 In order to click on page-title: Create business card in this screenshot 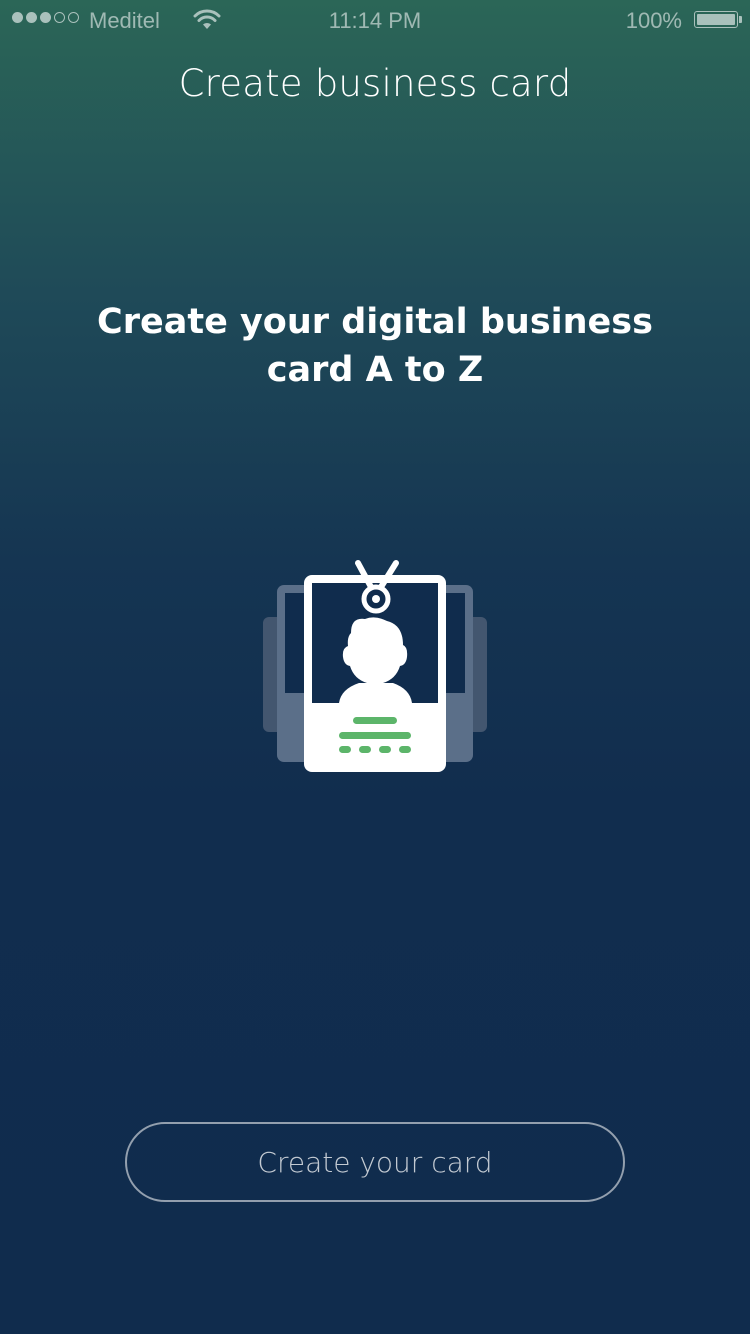, I will do `click(375, 83)`.